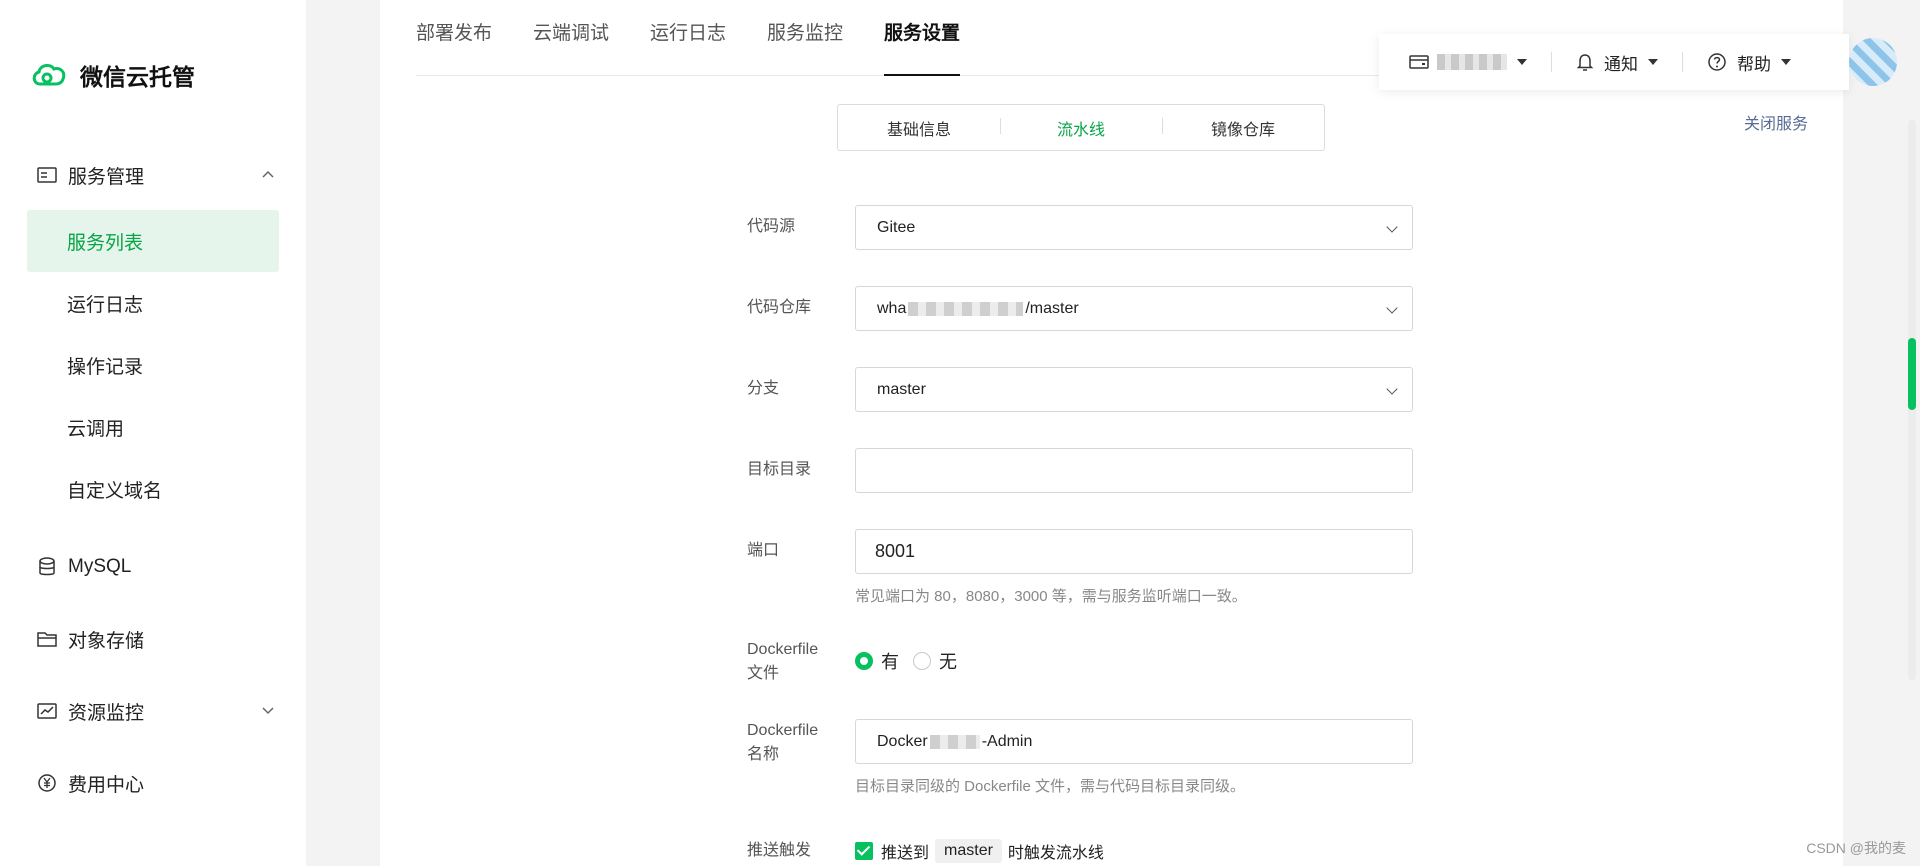  Describe the element at coordinates (906, 661) in the screenshot. I see `dockerfile-radio-group: 有 无` at that location.